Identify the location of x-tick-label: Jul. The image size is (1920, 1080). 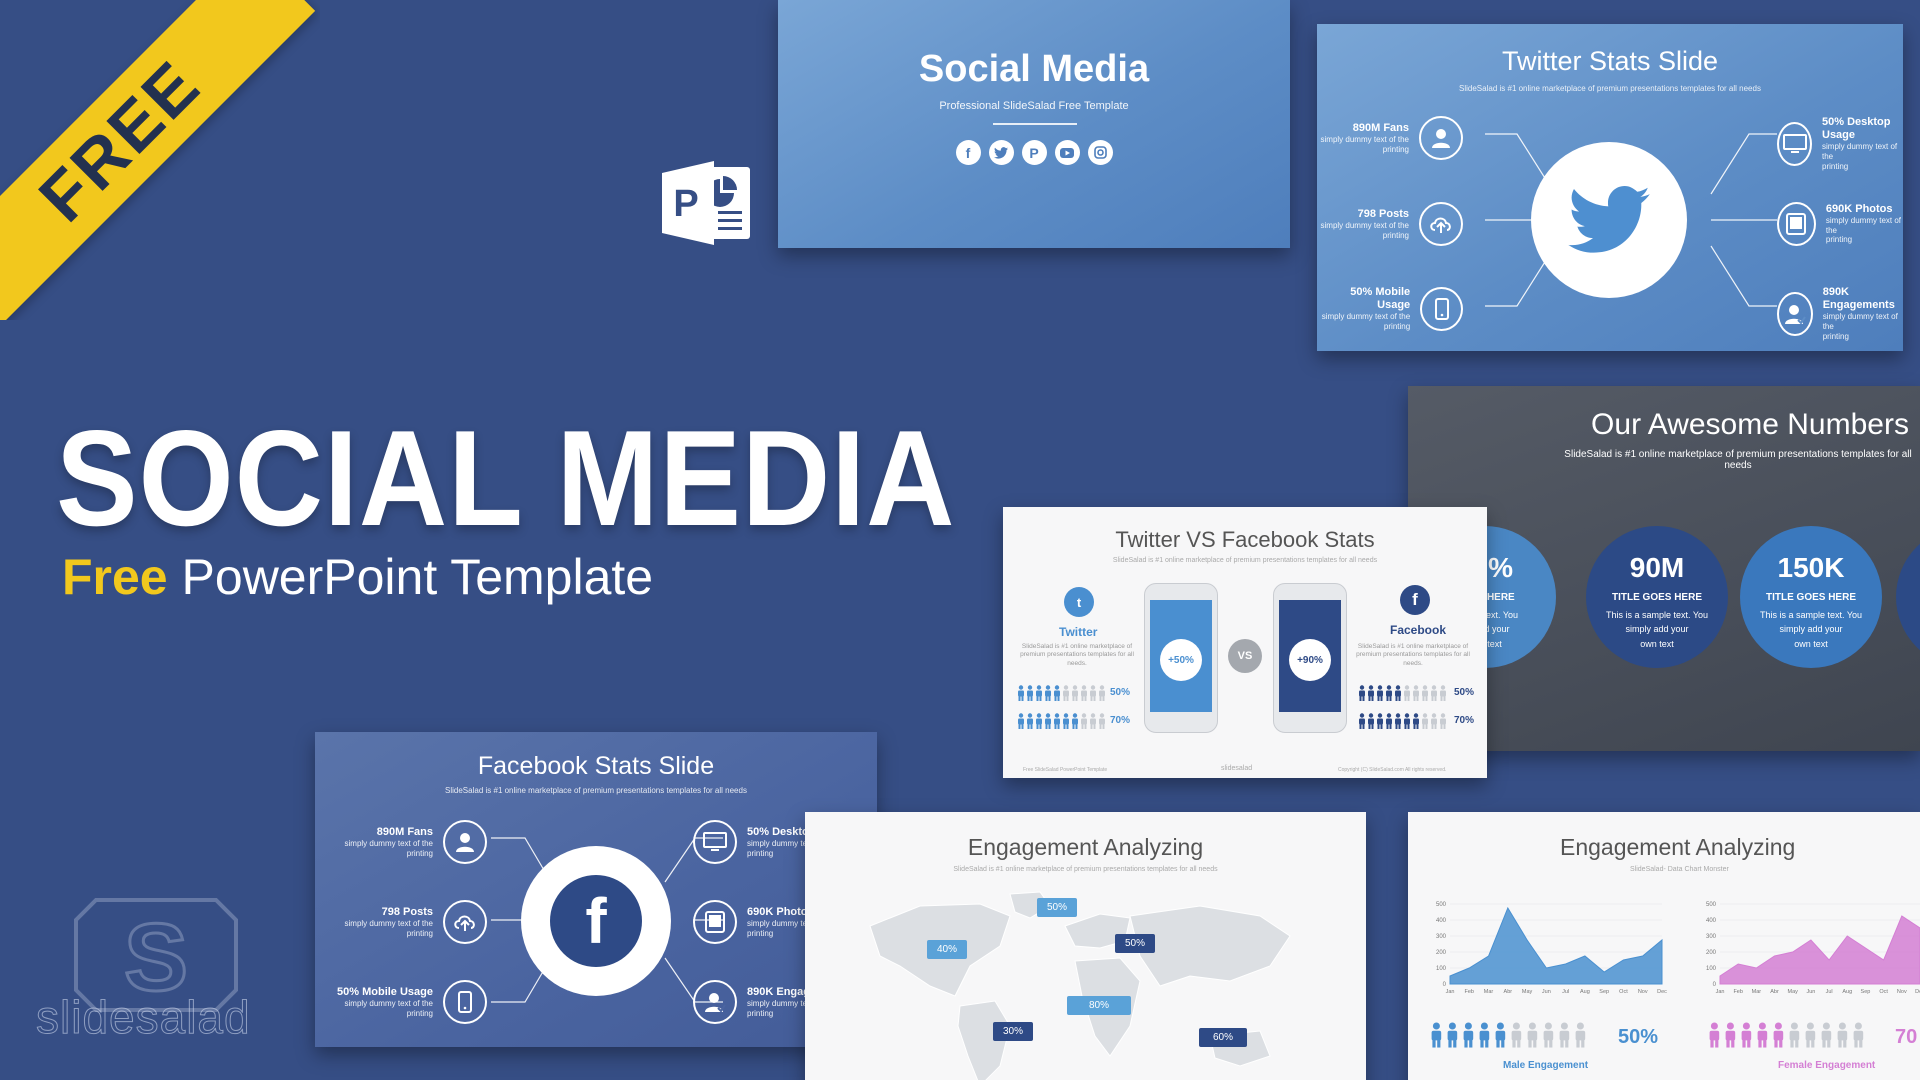
(1565, 992).